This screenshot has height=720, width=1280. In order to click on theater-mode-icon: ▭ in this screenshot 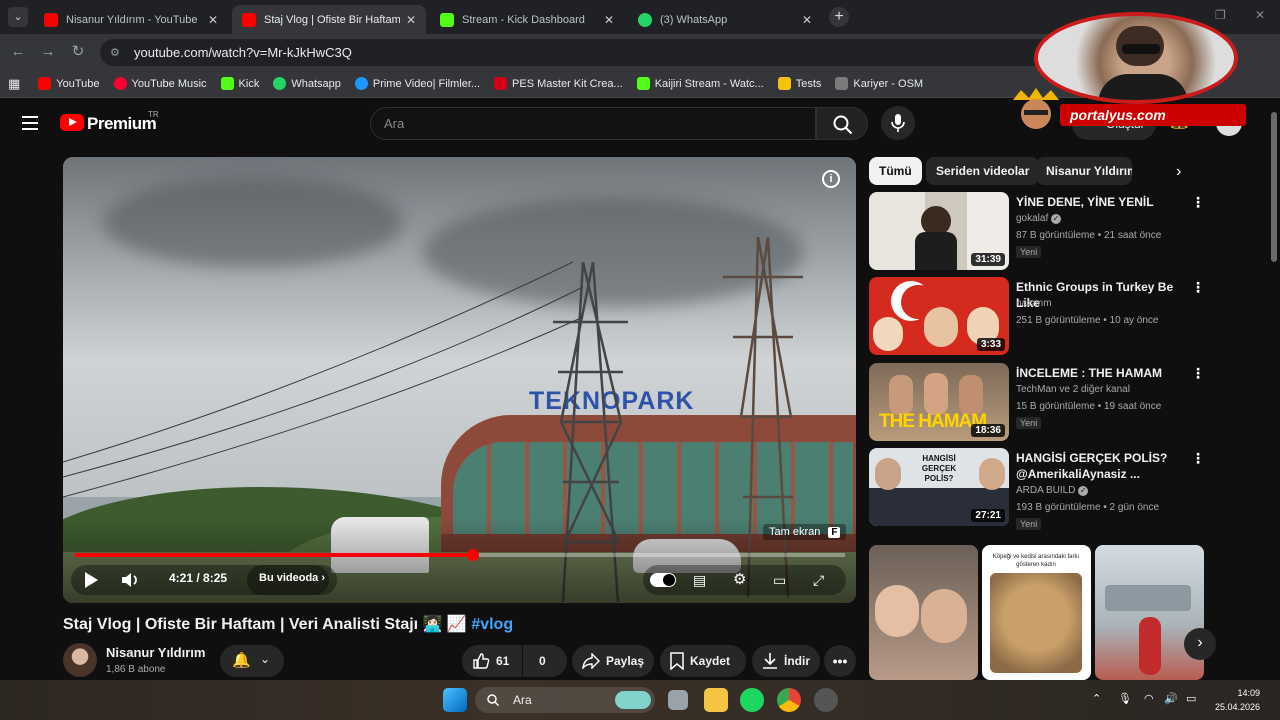, I will do `click(779, 580)`.